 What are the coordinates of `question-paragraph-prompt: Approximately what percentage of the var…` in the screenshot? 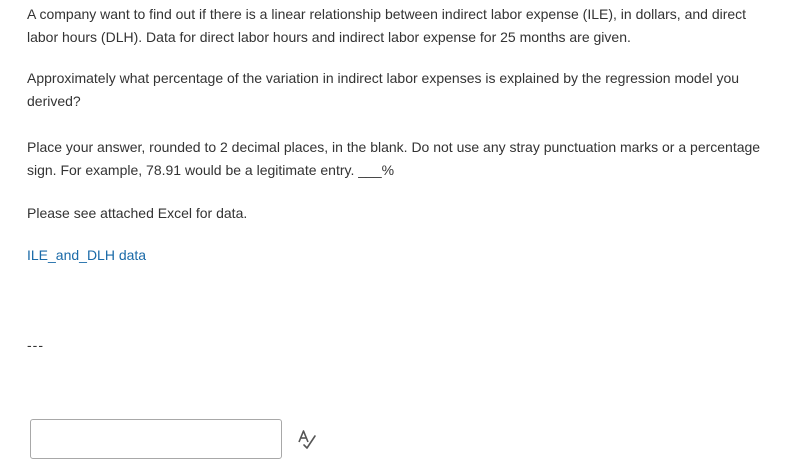 It's located at (383, 89).